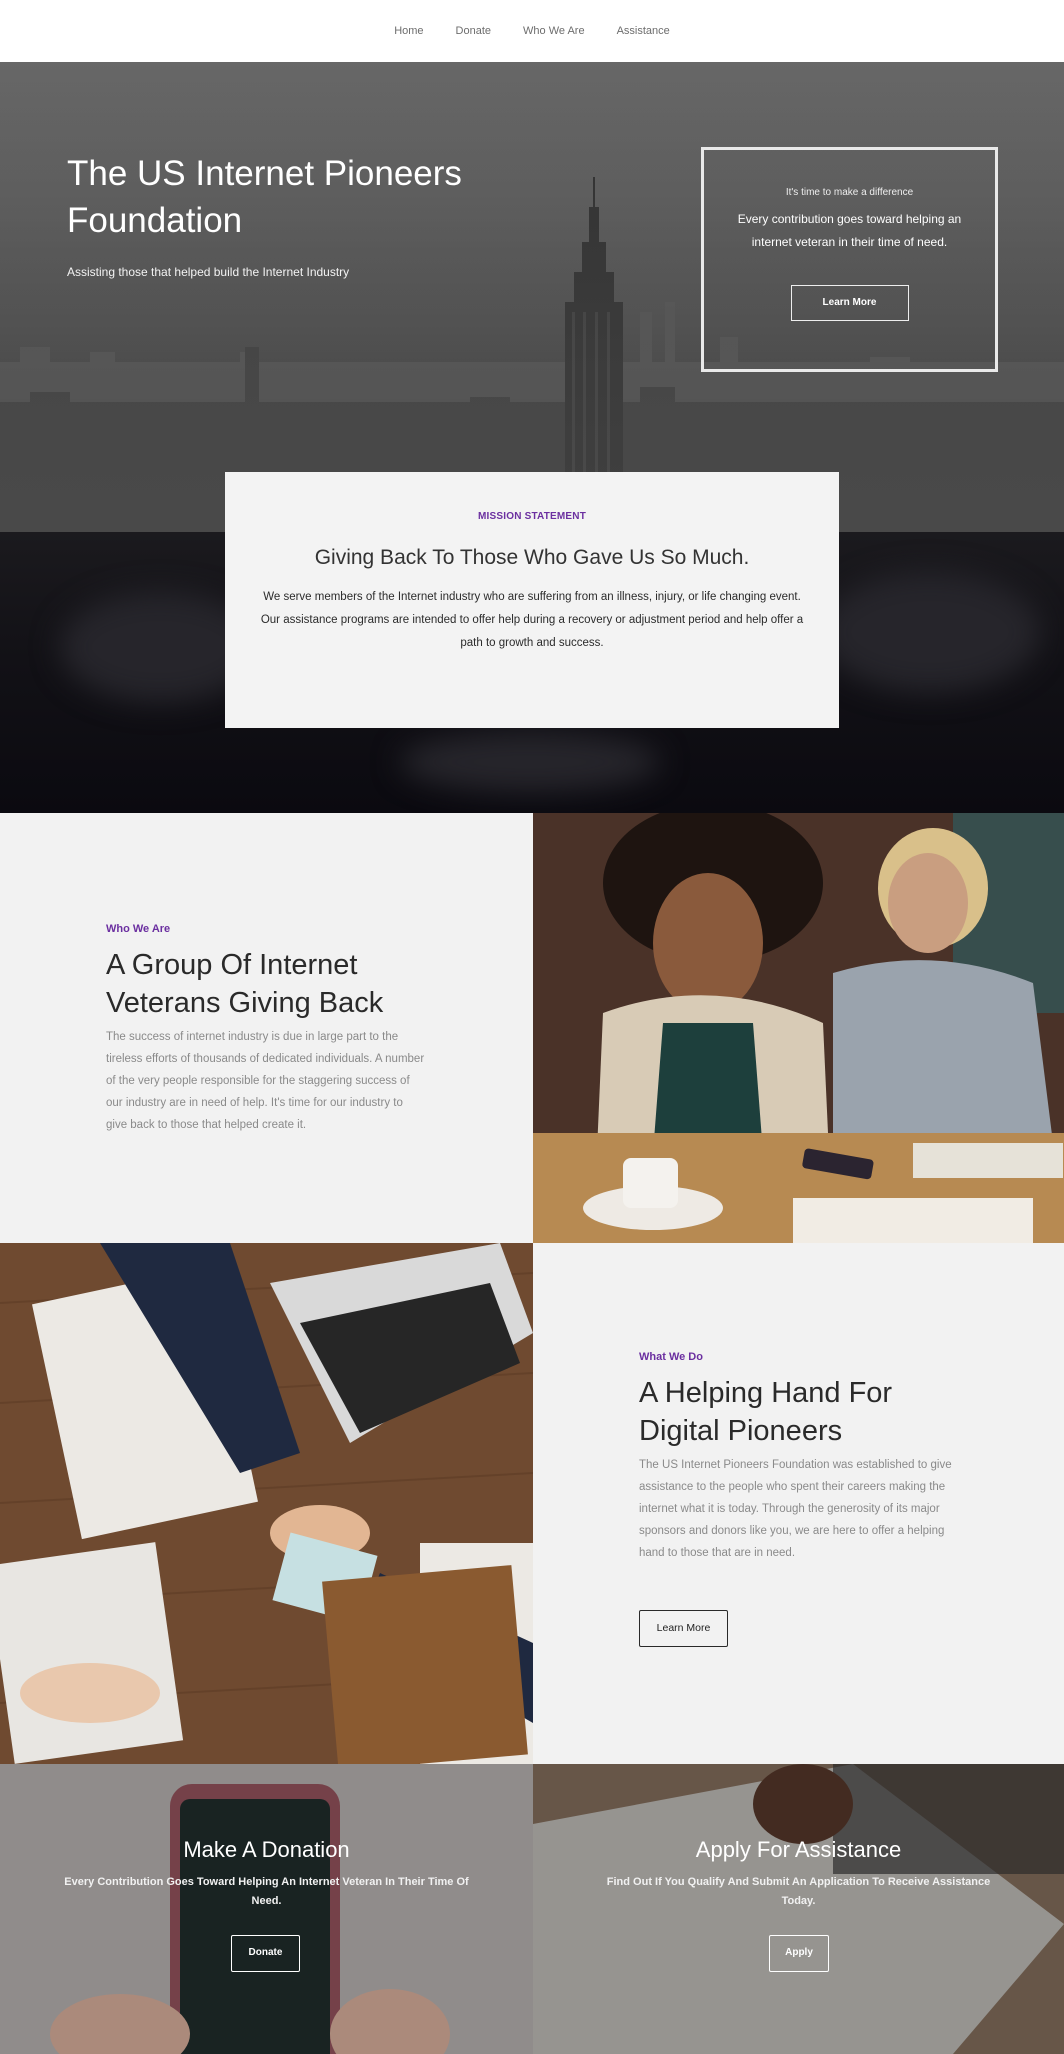 This screenshot has height=2054, width=1064. I want to click on hero-learn-more-button: Learn More, so click(849, 303).